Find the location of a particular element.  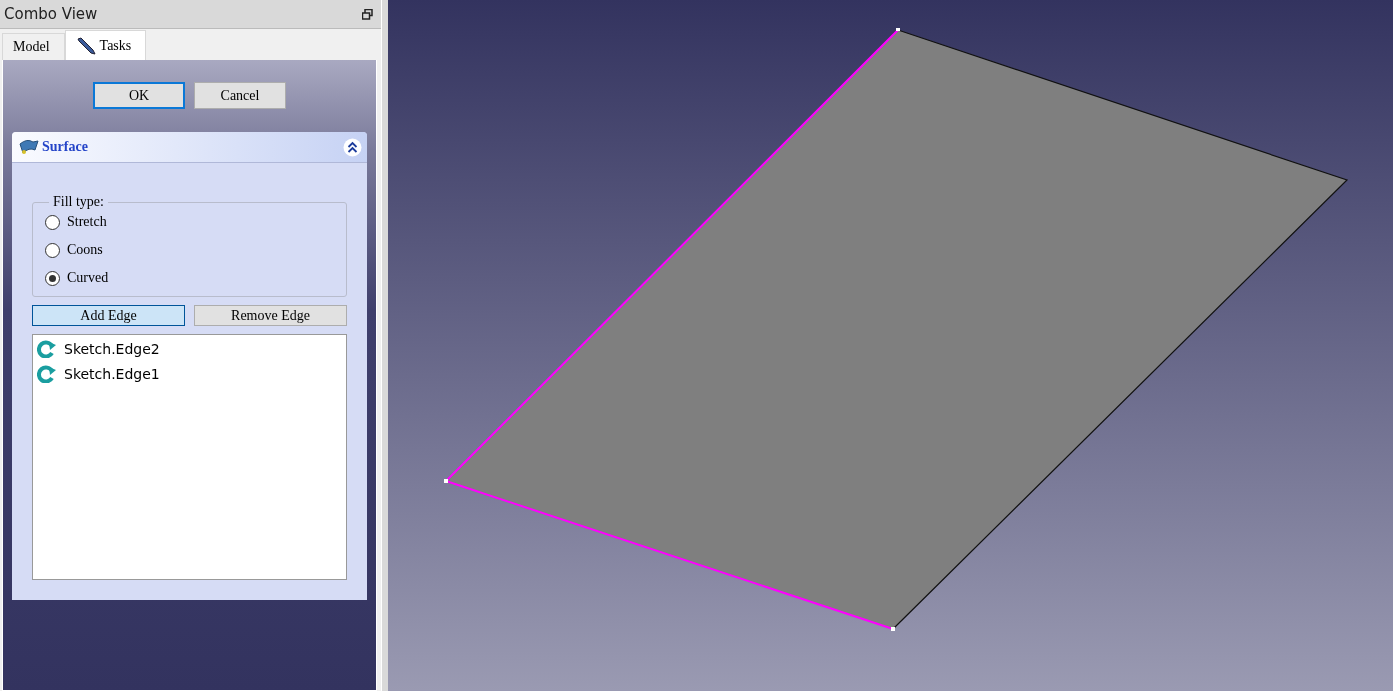

dialog-button: OK is located at coordinates (139, 95).